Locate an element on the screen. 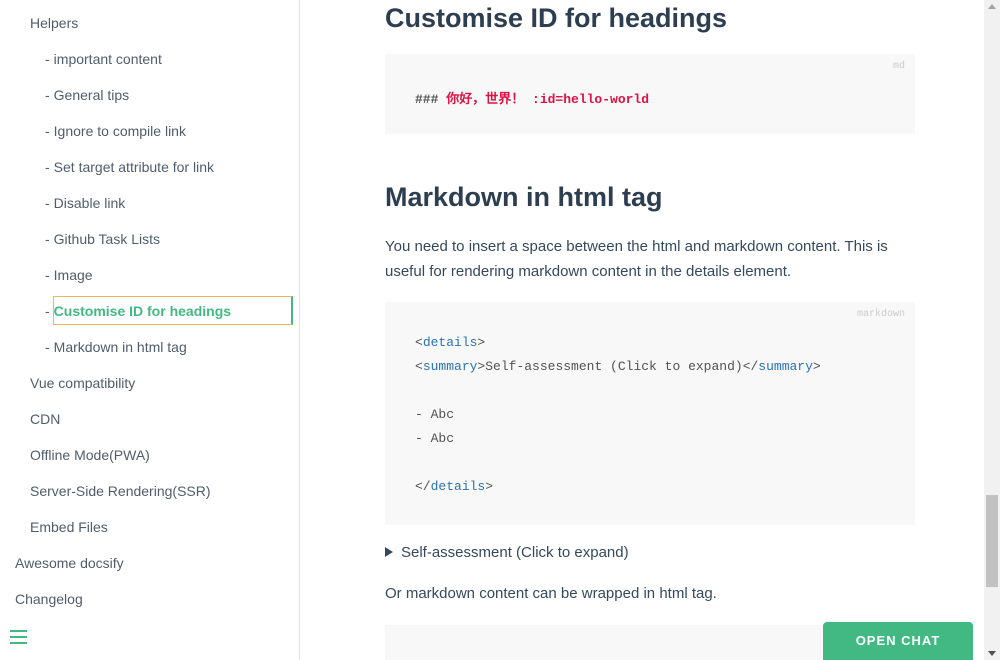  sidebar-item-awesome-docsify: Awesome docsify is located at coordinates (69, 563).